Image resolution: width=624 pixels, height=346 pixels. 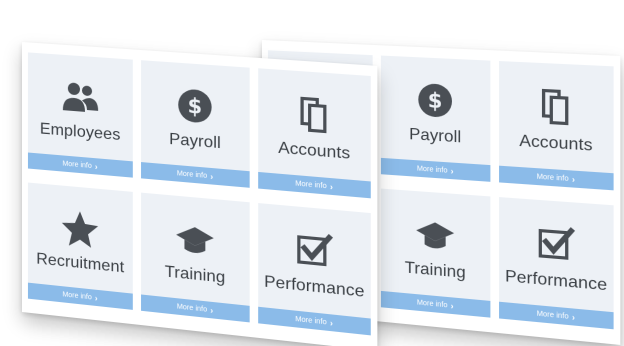 I want to click on tile-recruitment: Recruitment More info ›, so click(x=80, y=246).